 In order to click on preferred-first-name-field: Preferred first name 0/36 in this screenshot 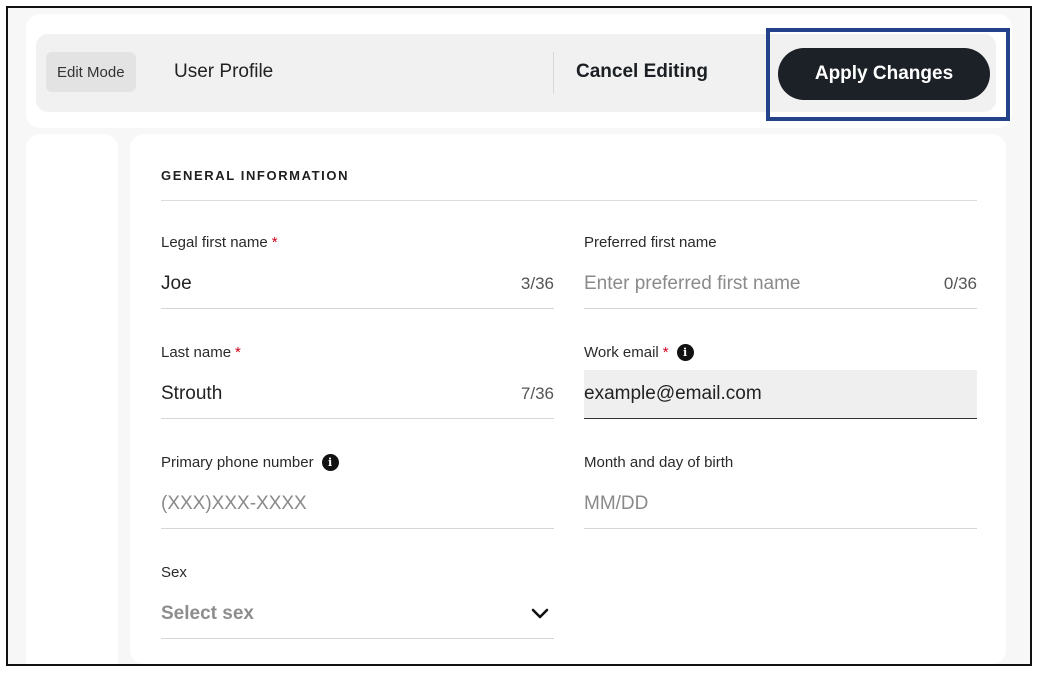, I will do `click(780, 270)`.